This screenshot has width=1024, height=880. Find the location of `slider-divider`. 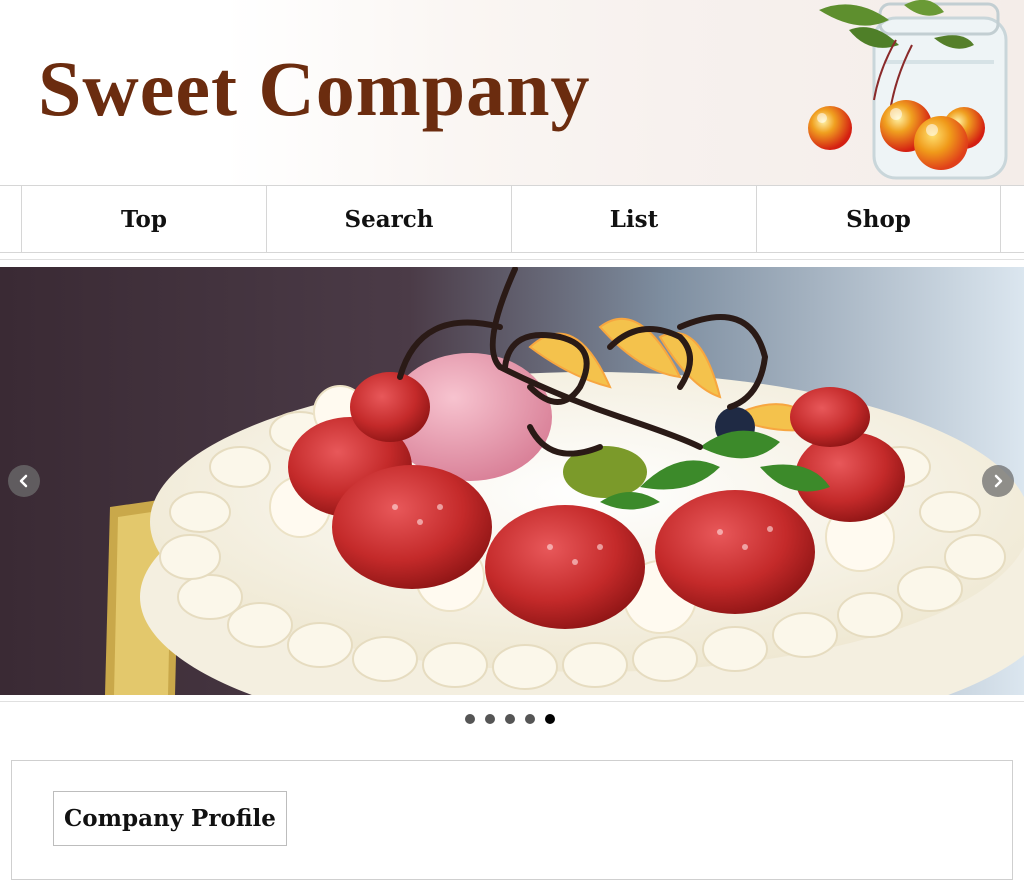

slider-divider is located at coordinates (512, 701).